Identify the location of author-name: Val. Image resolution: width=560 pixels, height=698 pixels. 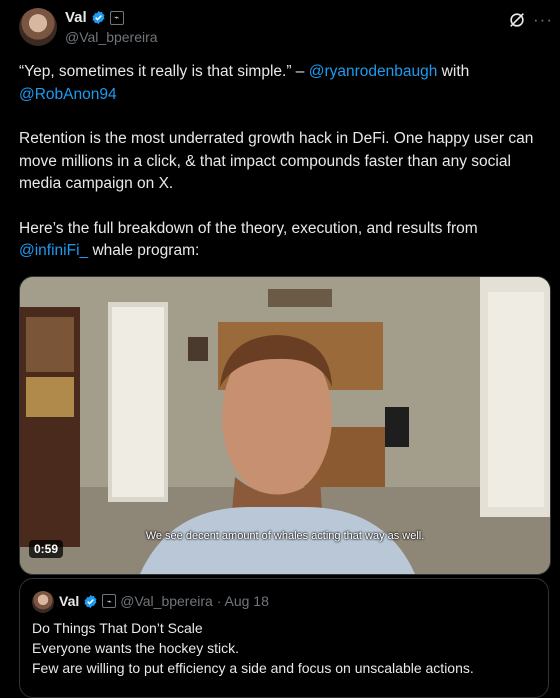
(76, 17).